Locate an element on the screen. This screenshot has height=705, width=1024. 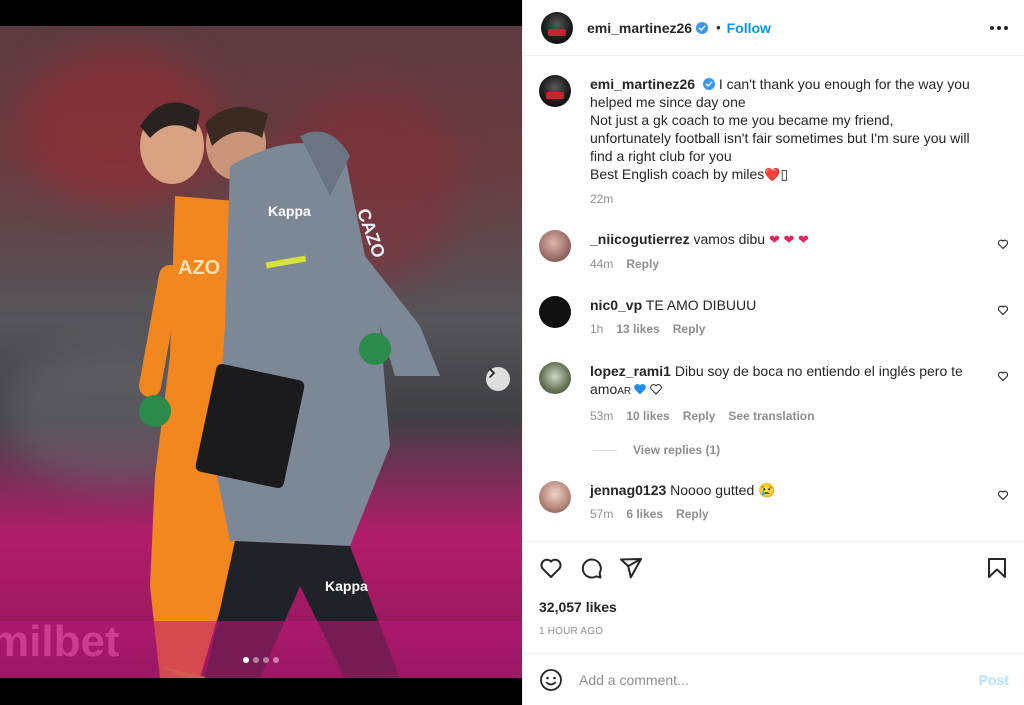
post-header: emi_martinez26 • Follow is located at coordinates (773, 28).